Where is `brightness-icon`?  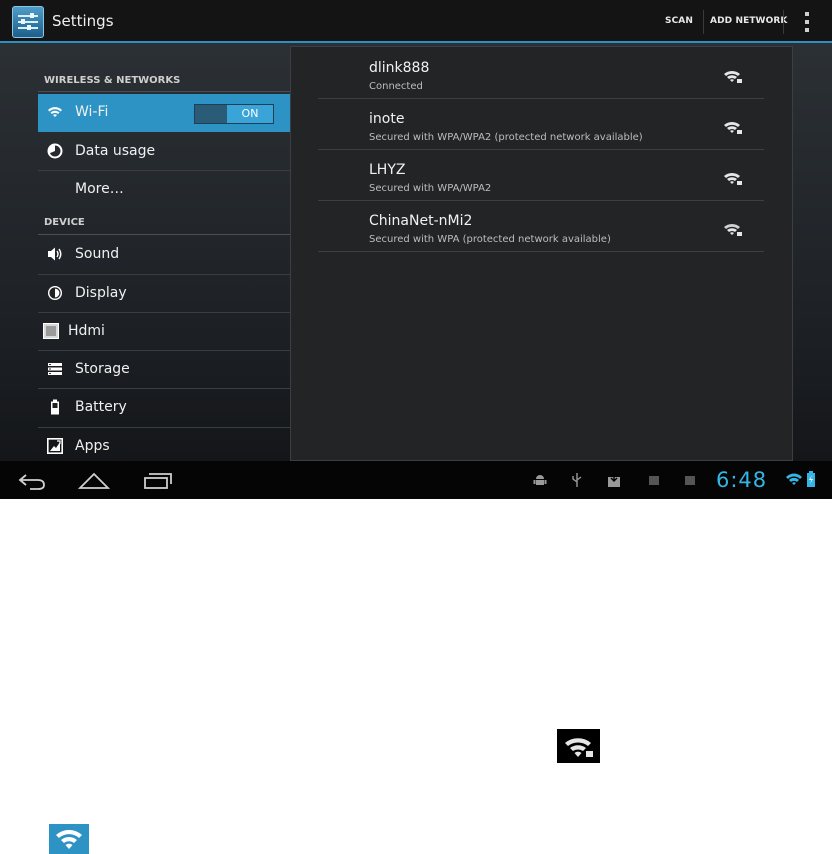
brightness-icon is located at coordinates (55, 293).